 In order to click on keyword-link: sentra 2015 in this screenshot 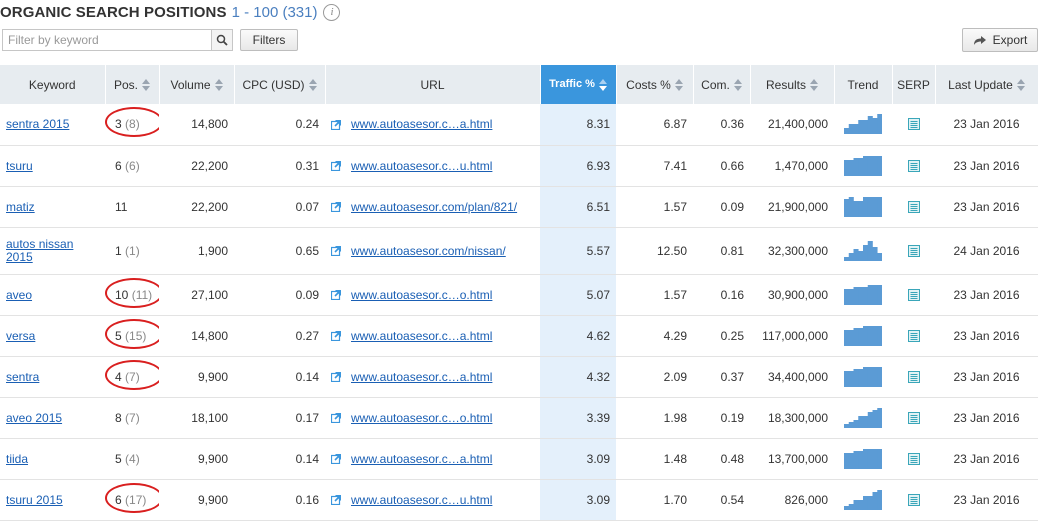, I will do `click(37, 124)`.